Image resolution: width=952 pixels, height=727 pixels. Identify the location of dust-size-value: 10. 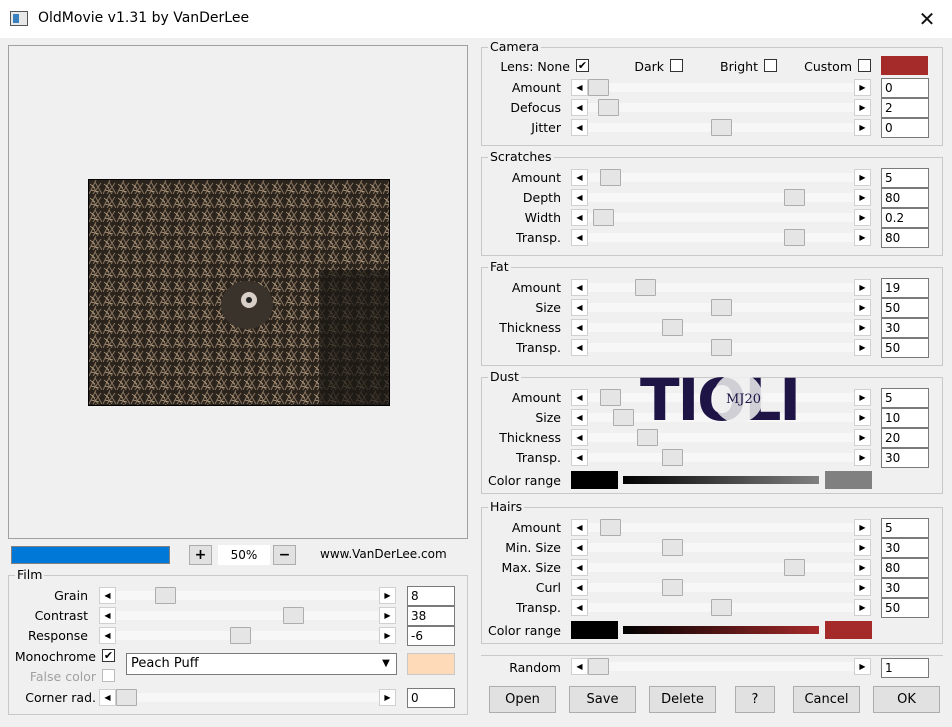
(905, 418).